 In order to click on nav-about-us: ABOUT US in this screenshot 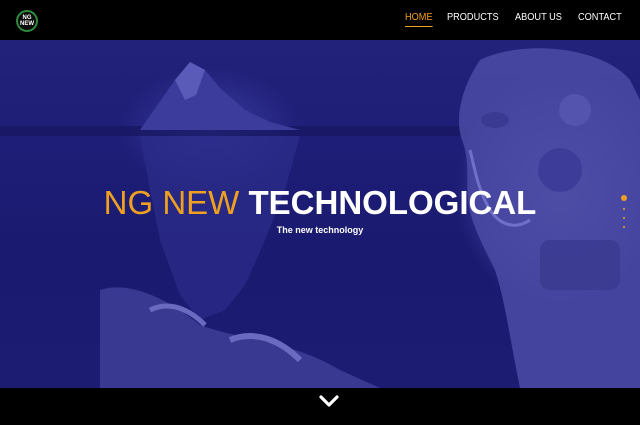, I will do `click(538, 19)`.